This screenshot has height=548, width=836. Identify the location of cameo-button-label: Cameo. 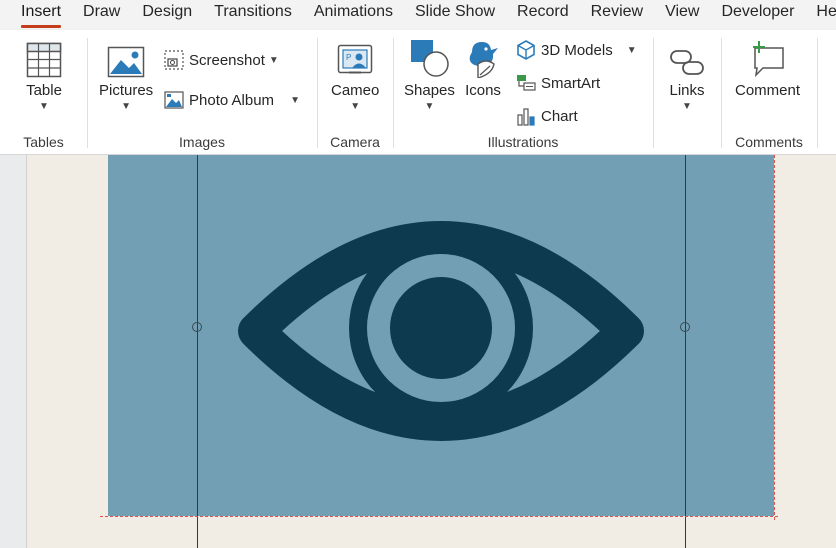
(355, 90).